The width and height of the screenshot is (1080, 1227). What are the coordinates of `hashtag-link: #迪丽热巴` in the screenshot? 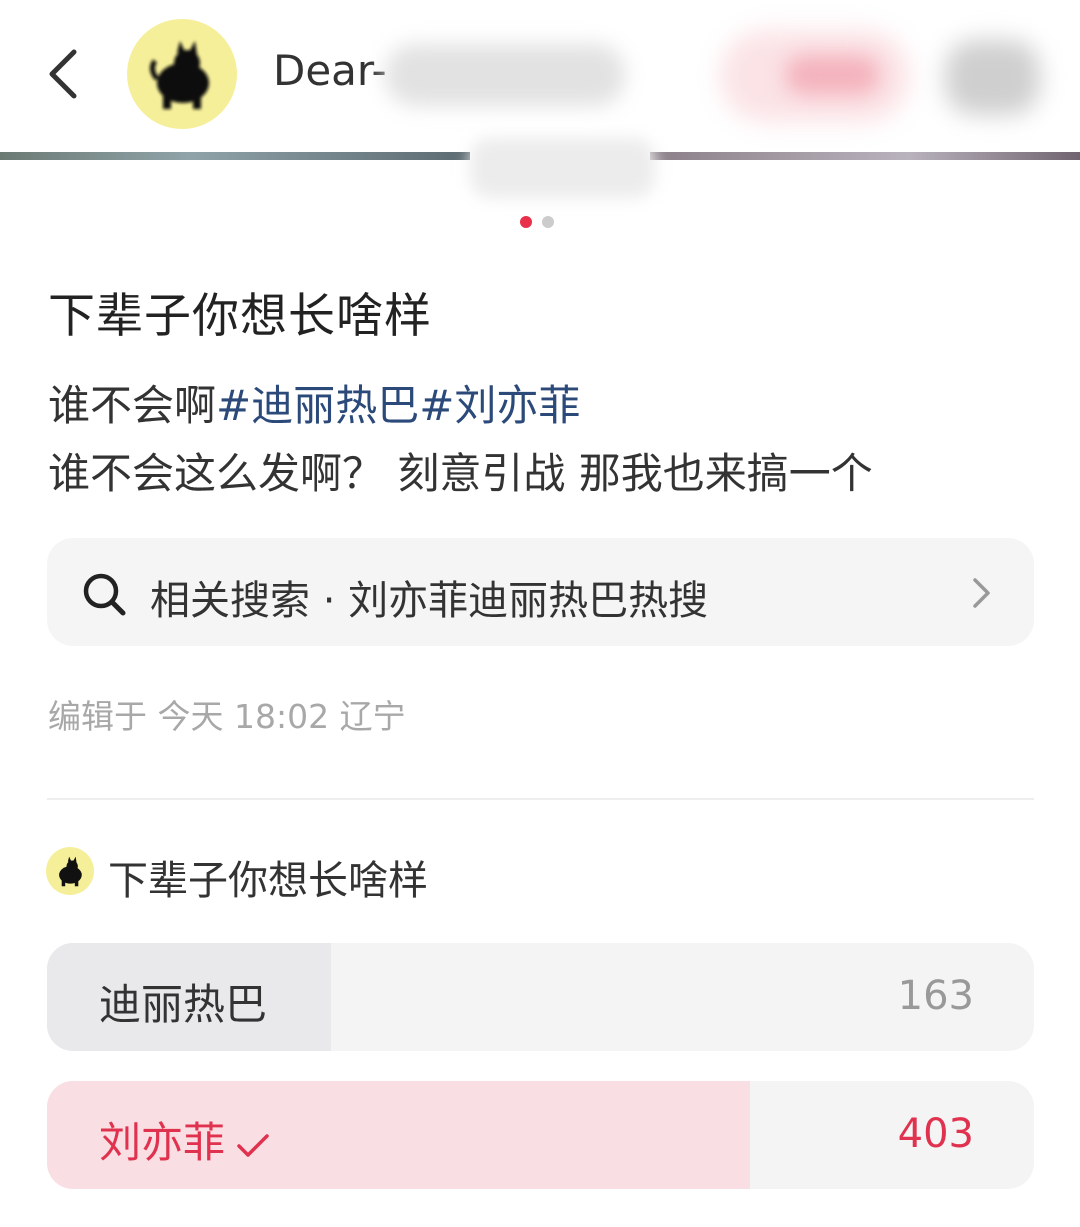 It's located at (317, 405).